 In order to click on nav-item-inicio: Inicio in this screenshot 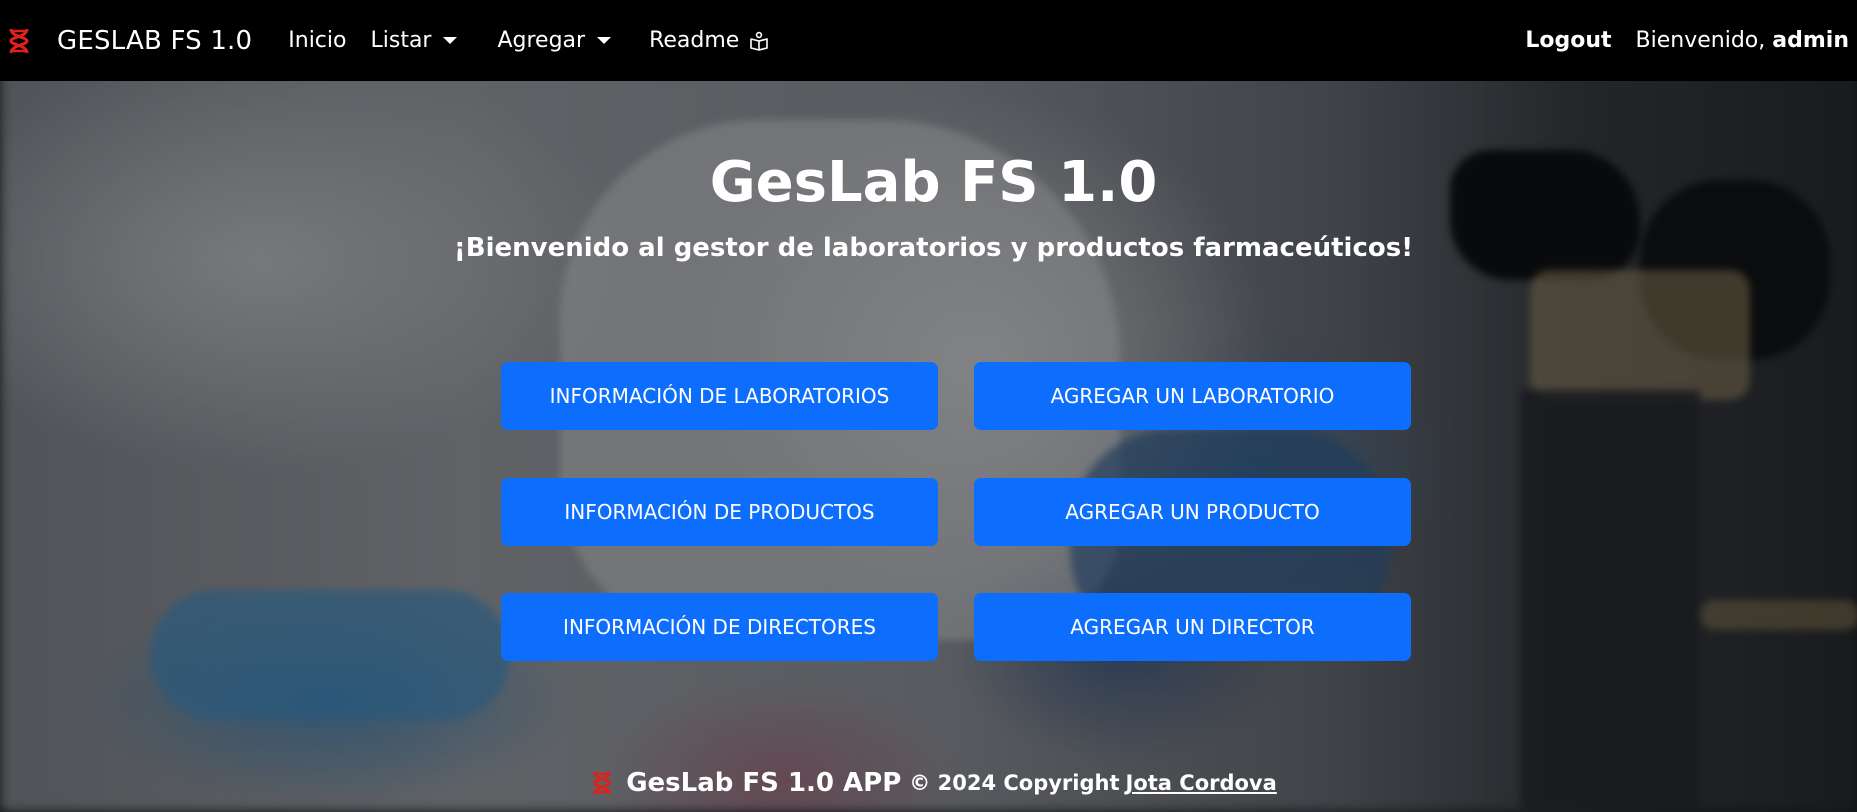, I will do `click(317, 40)`.